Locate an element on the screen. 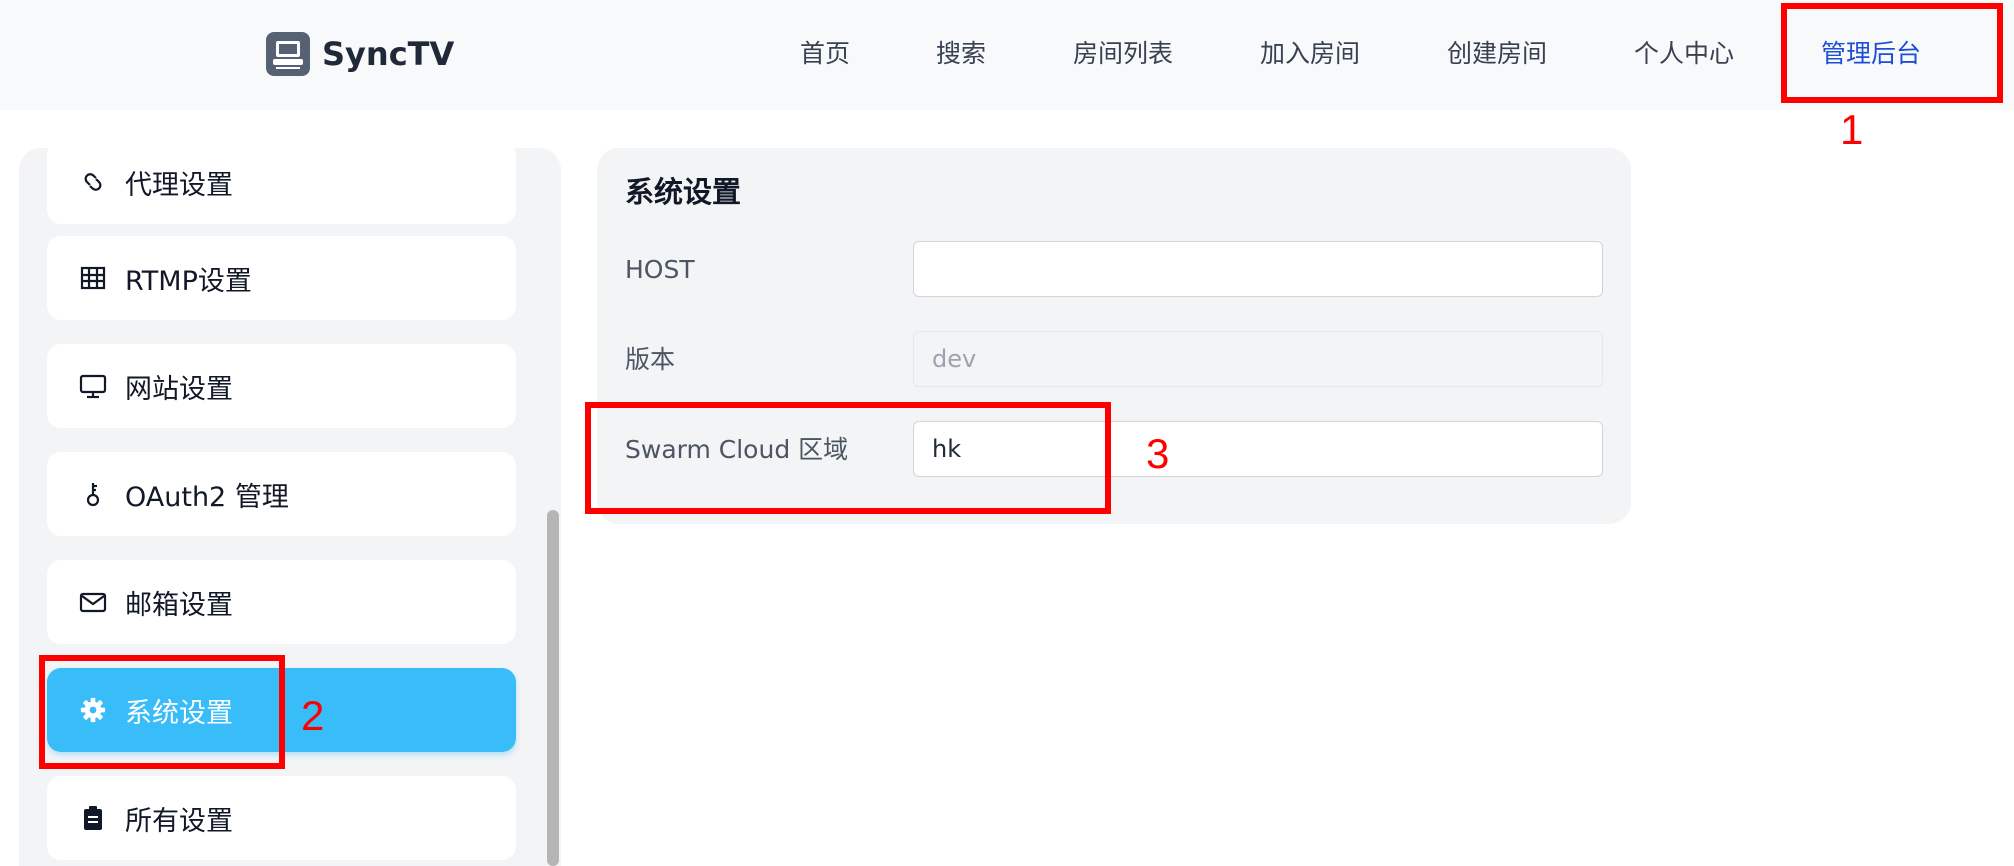 The width and height of the screenshot is (2014, 866). monitor-icon is located at coordinates (93, 386).